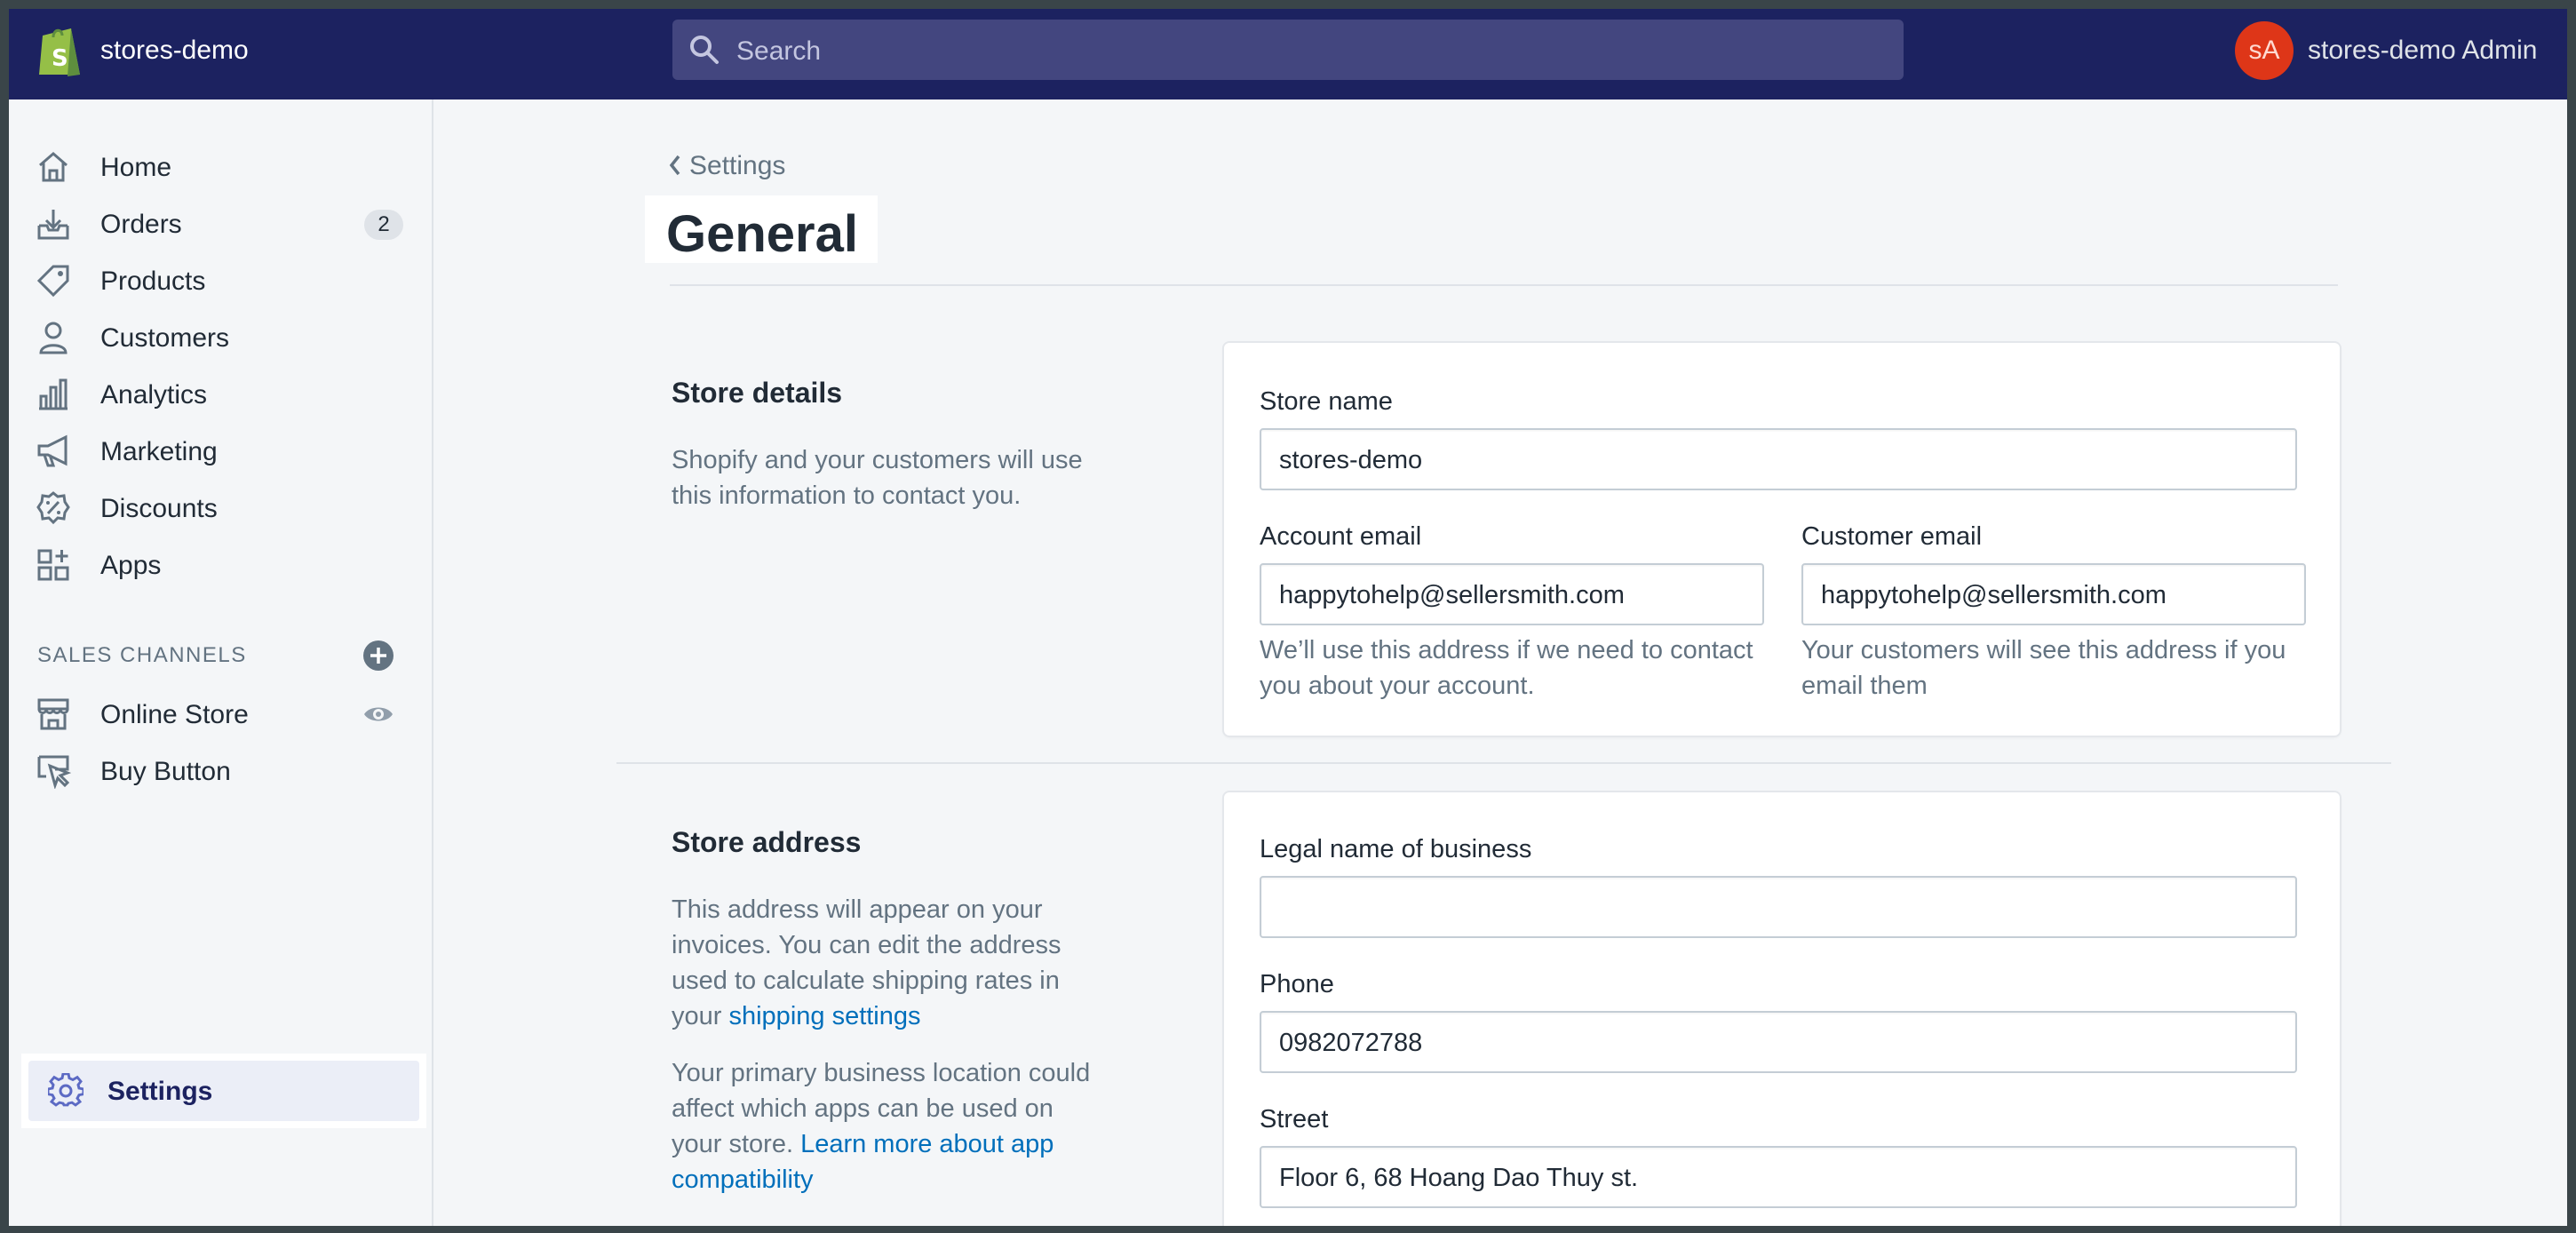 The width and height of the screenshot is (2576, 1233). I want to click on settings-highlight: Settings, so click(223, 1091).